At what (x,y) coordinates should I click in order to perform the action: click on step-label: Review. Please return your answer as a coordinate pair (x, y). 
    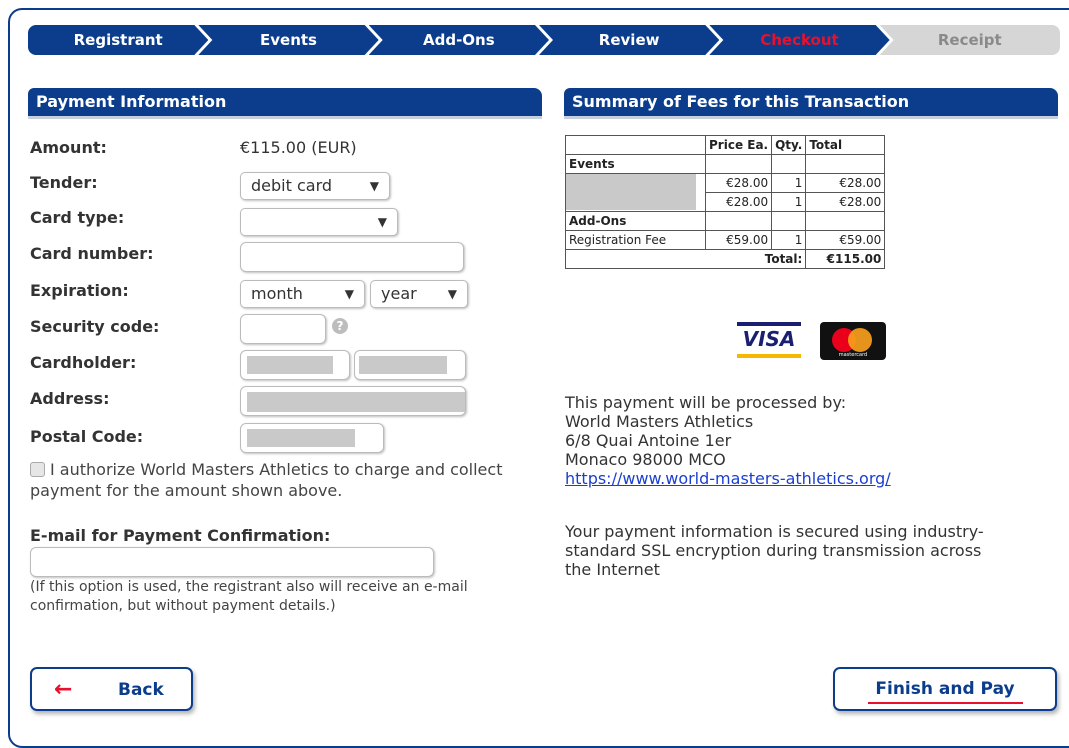
    Looking at the image, I should click on (629, 40).